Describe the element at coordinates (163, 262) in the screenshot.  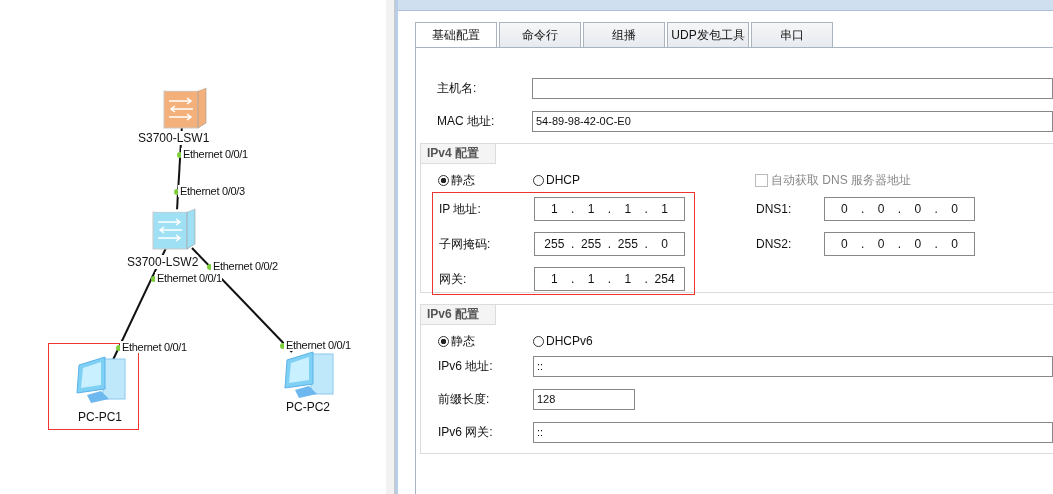
I see `device-label: S3700-LSW2` at that location.